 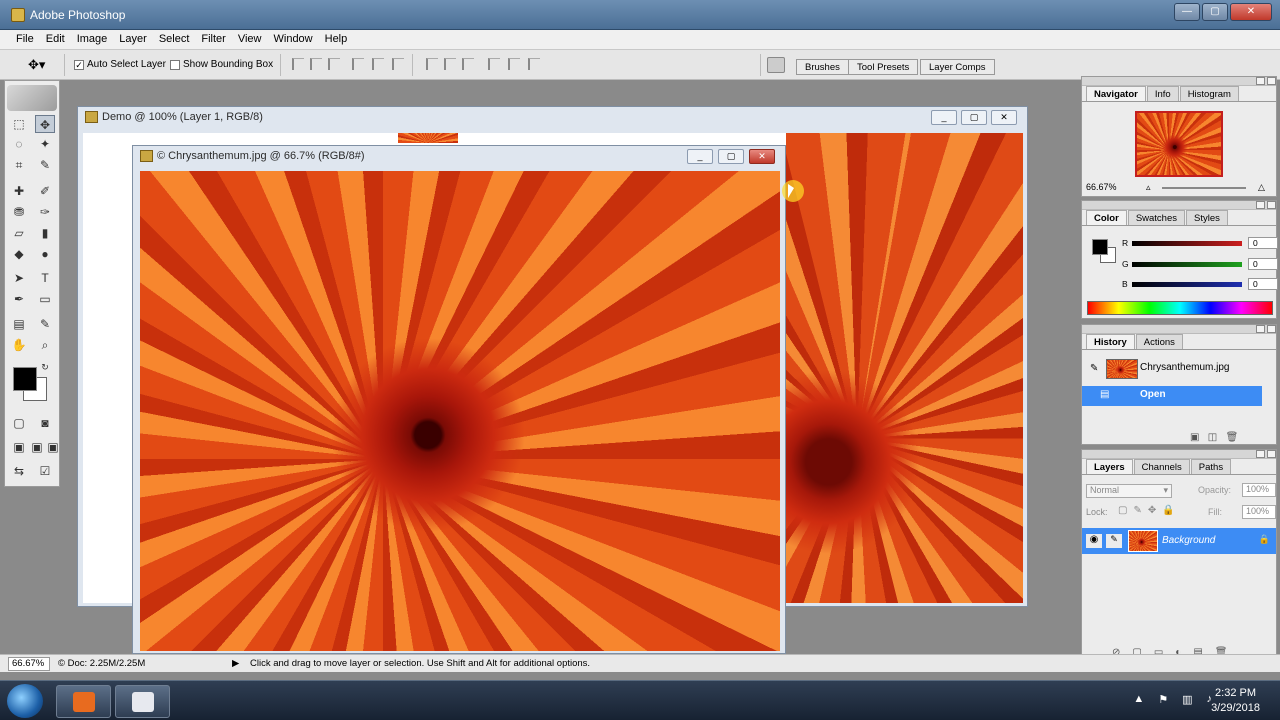 I want to click on tab-brushes: Brushes, so click(x=822, y=67).